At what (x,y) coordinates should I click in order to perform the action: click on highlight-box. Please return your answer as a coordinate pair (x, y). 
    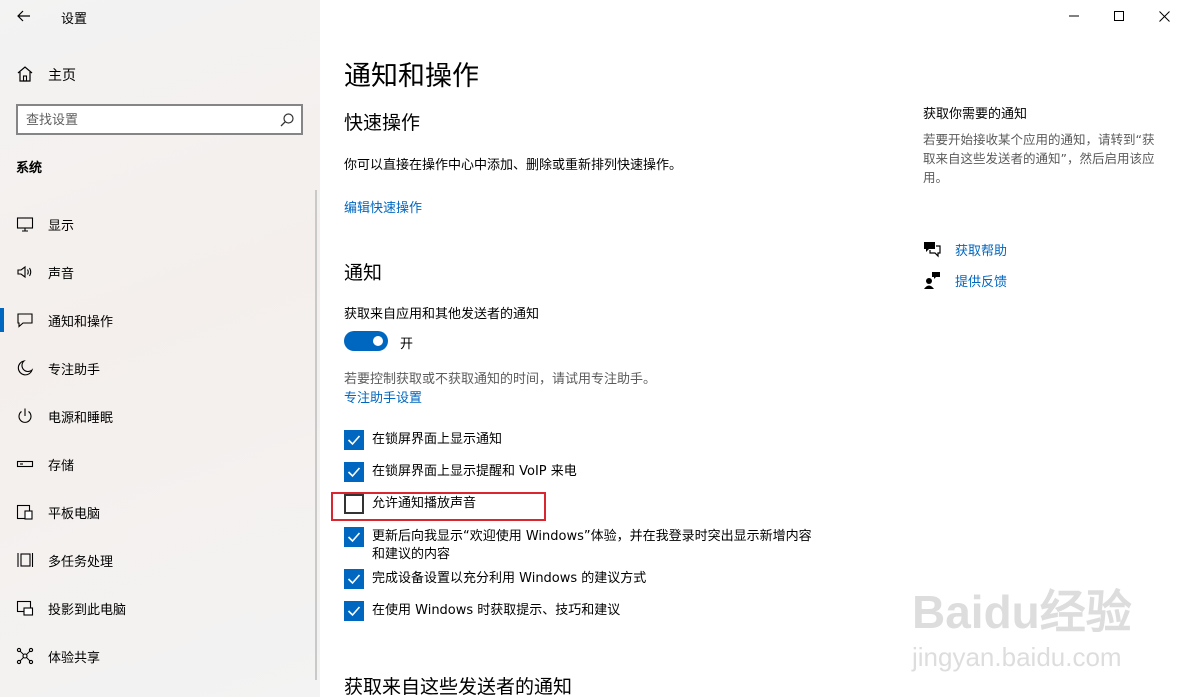
    Looking at the image, I should click on (438, 506).